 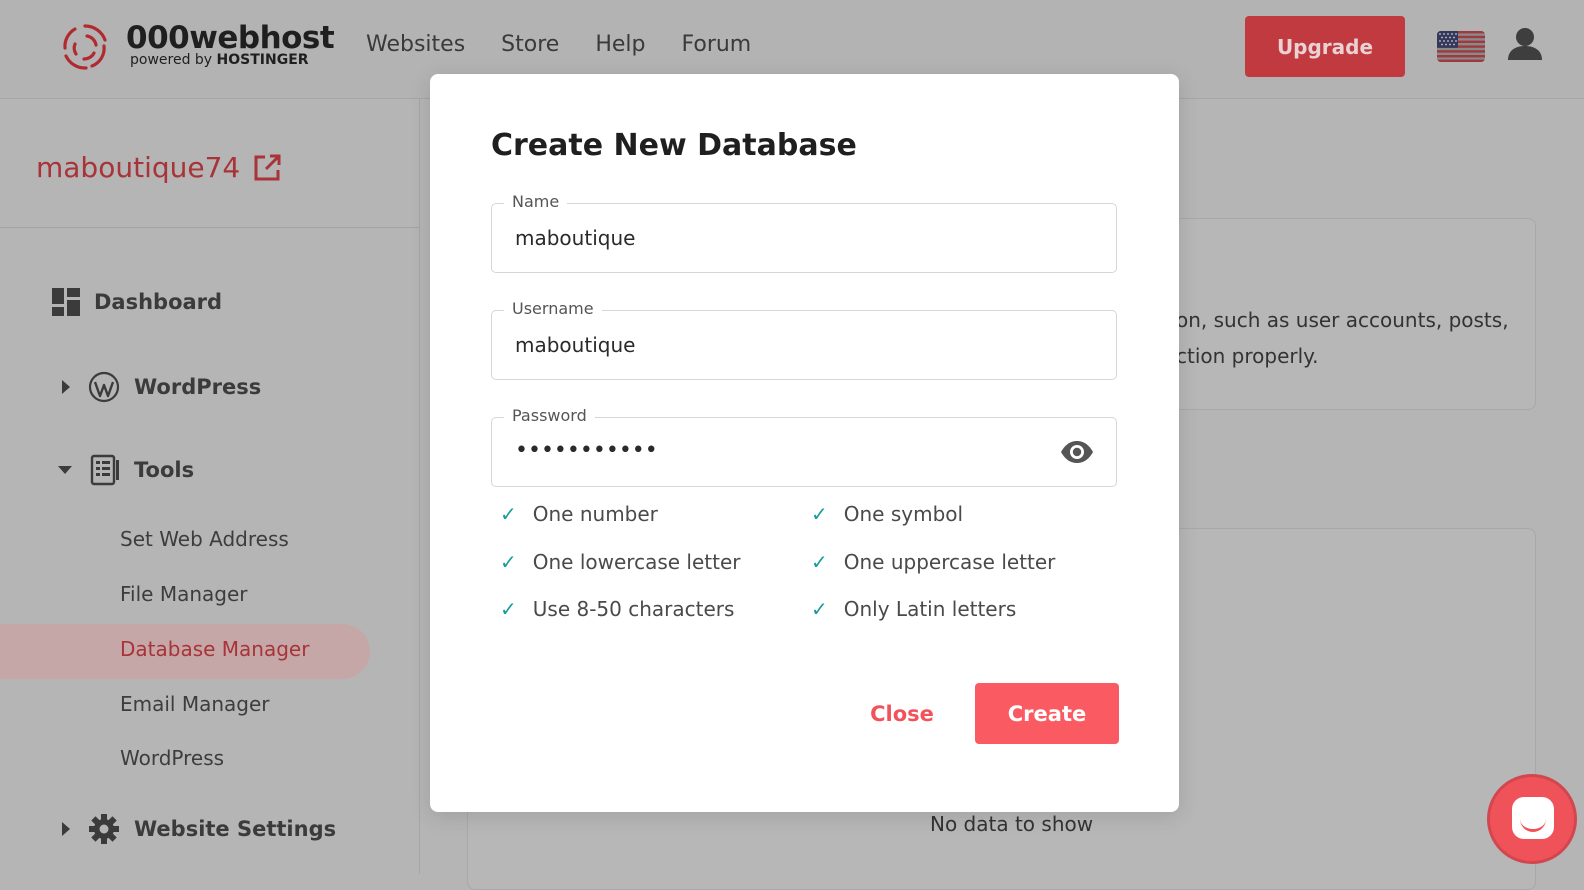 What do you see at coordinates (1461, 46) in the screenshot?
I see `us-flag-icon` at bounding box center [1461, 46].